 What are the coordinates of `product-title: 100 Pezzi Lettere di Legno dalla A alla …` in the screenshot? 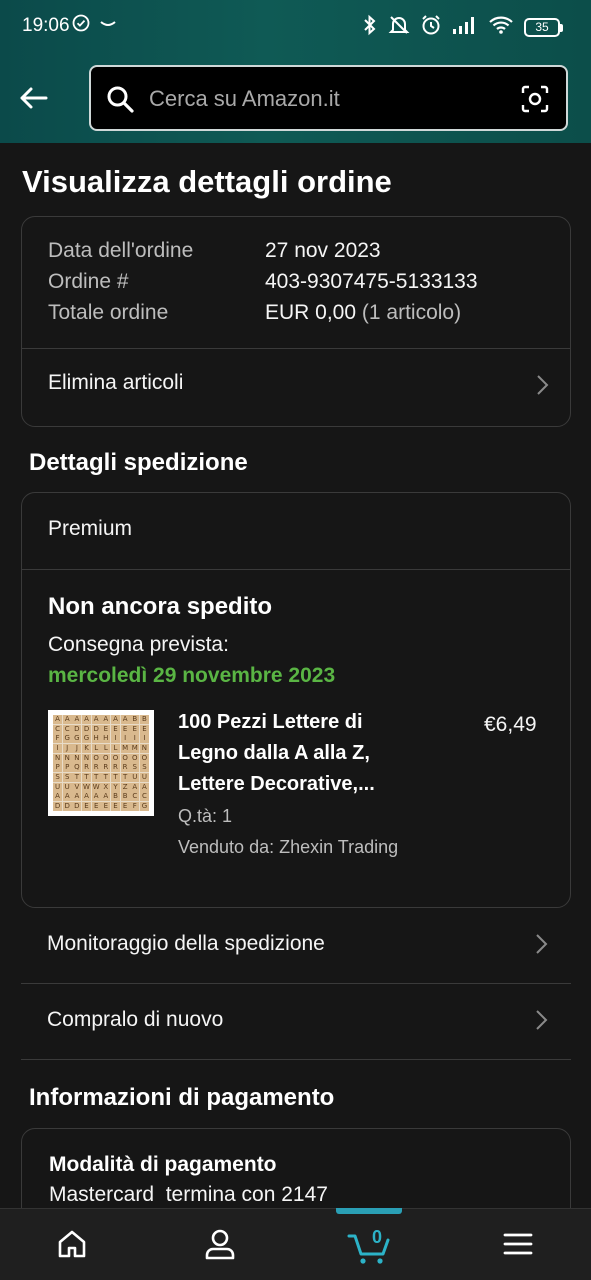 It's located at (298, 753).